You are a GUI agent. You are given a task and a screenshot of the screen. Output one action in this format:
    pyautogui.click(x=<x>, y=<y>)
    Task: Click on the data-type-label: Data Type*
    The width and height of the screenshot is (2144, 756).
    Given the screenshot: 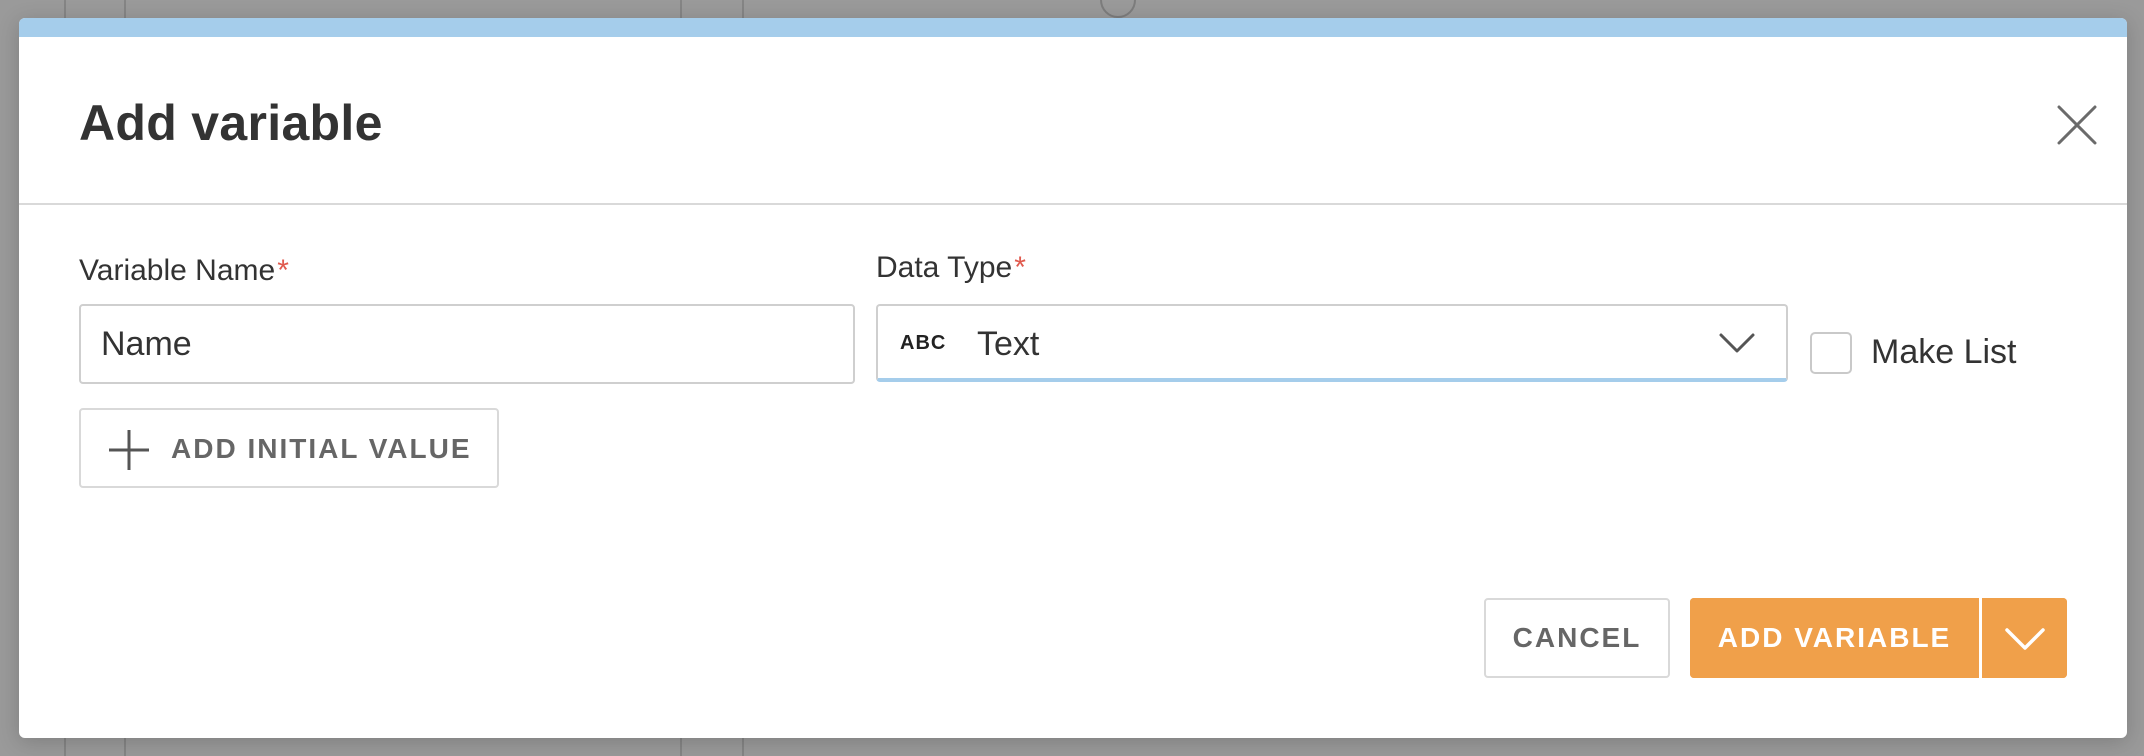 What is the action you would take?
    pyautogui.click(x=951, y=268)
    